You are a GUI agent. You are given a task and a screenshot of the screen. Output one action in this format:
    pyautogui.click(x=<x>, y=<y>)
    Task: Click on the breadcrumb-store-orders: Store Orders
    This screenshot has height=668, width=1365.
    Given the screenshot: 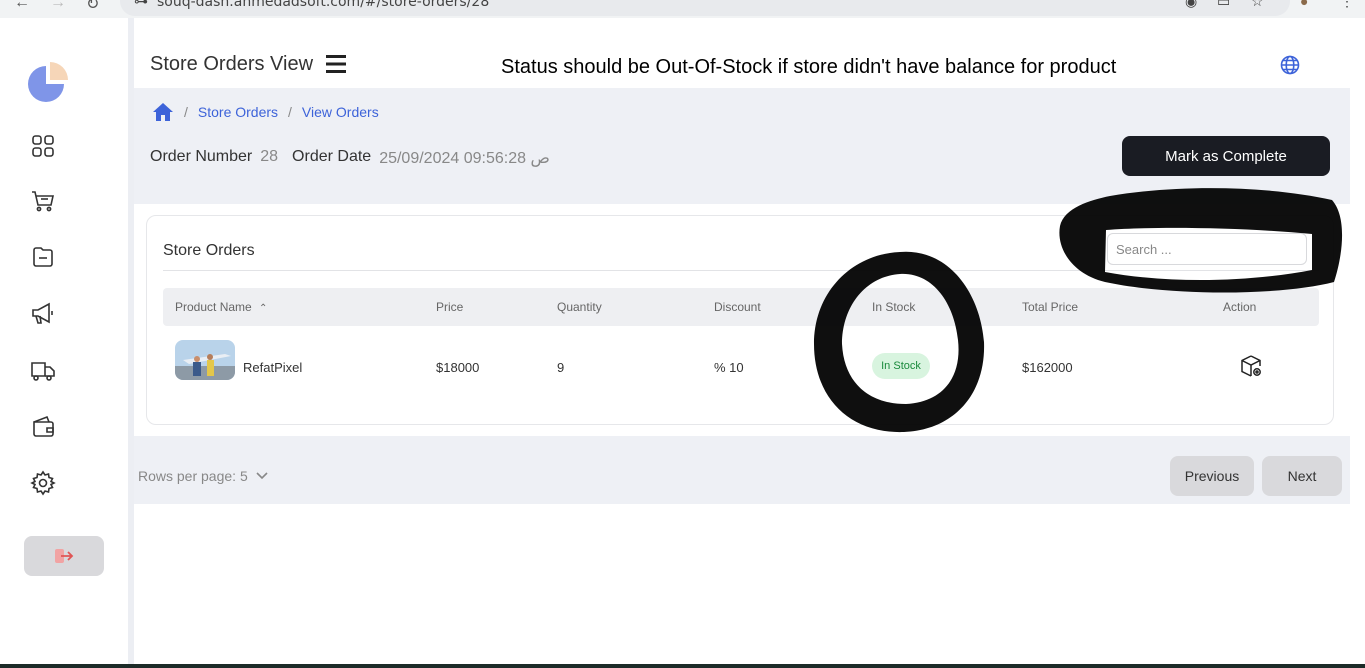 What is the action you would take?
    pyautogui.click(x=238, y=112)
    